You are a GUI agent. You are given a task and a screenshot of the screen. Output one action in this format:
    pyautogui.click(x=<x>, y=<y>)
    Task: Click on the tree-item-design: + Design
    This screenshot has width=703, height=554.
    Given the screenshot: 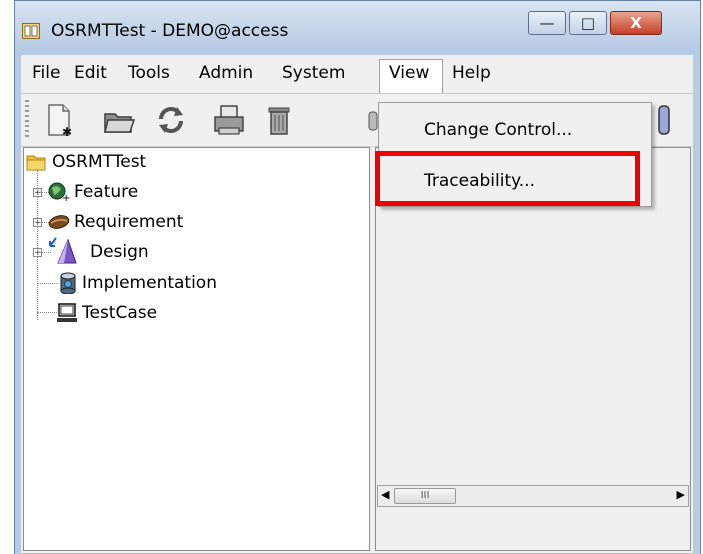 What is the action you would take?
    pyautogui.click(x=134, y=250)
    